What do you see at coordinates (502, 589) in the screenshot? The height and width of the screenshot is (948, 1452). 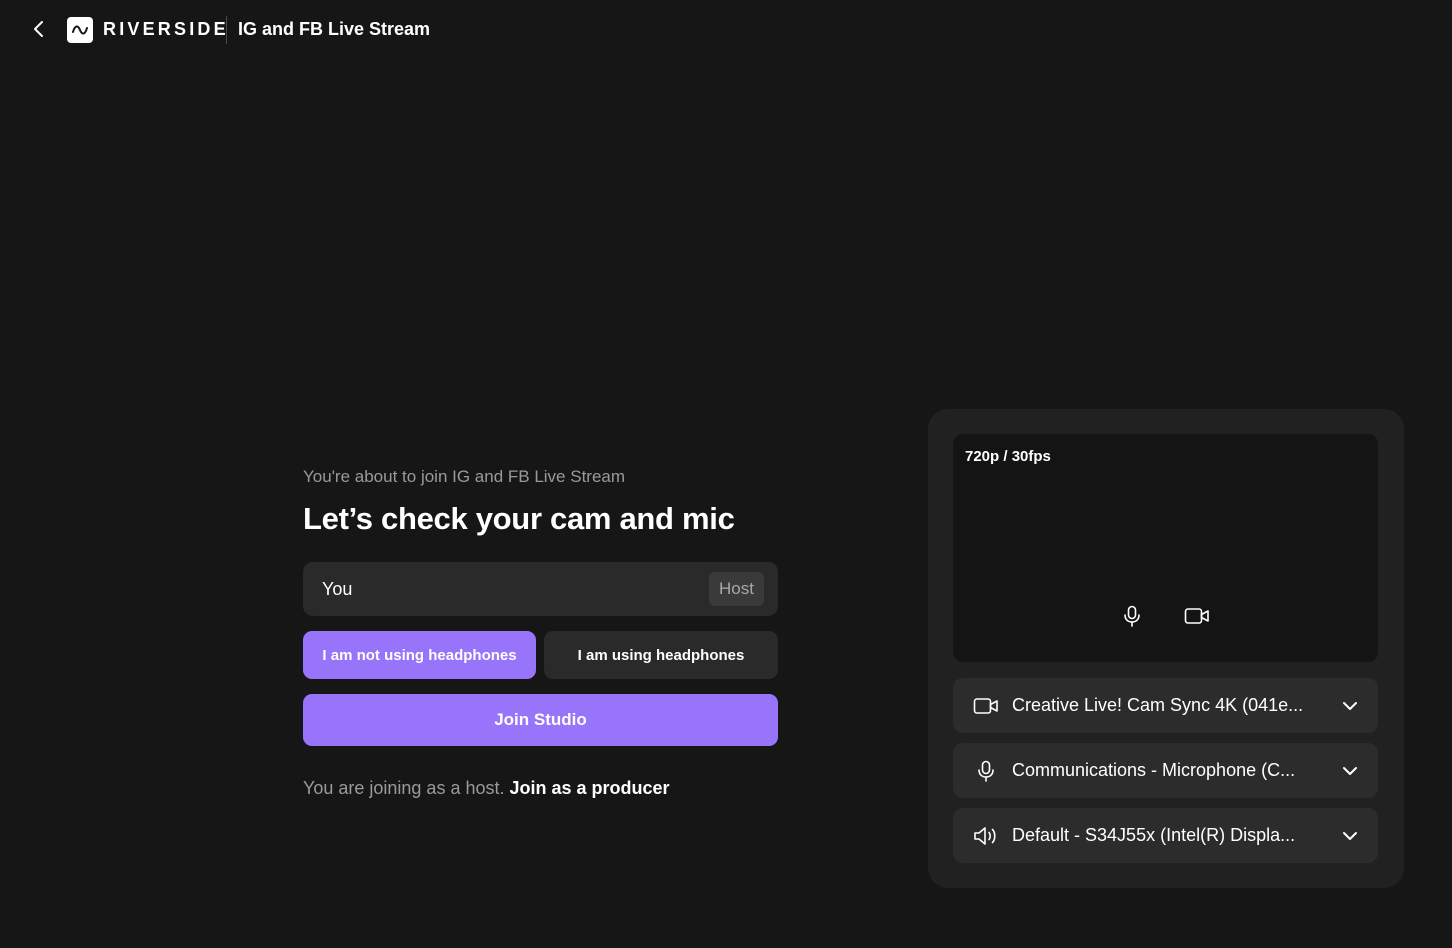 I see `name-input` at bounding box center [502, 589].